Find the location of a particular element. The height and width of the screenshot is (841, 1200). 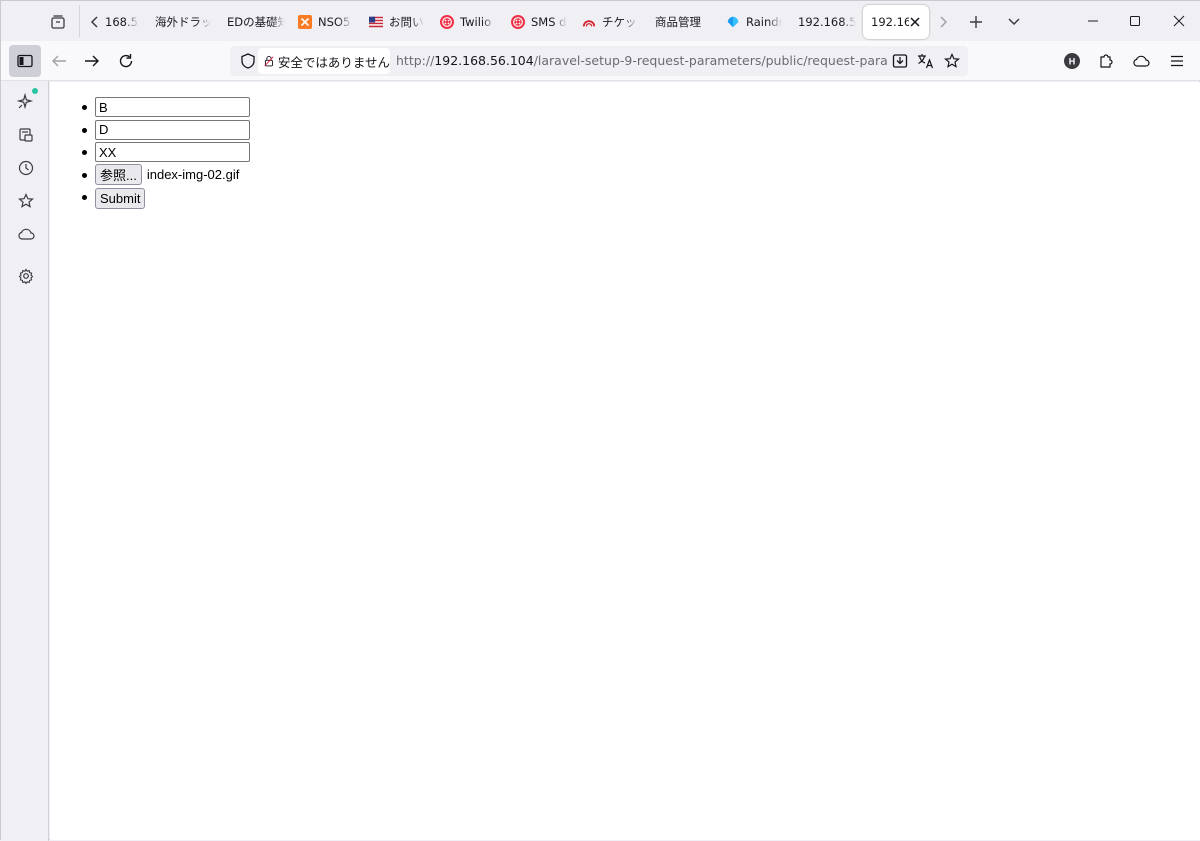

submit-button: Submit is located at coordinates (120, 198).